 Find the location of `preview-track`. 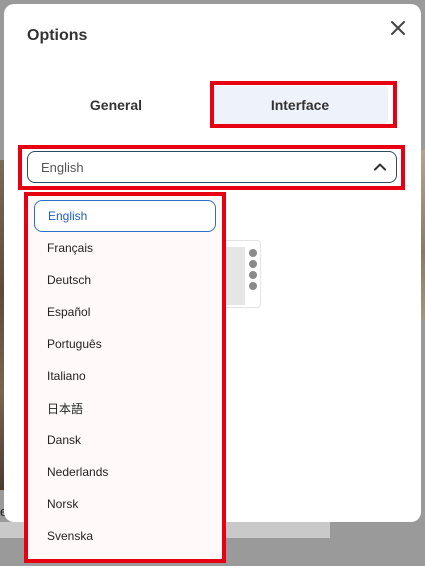

preview-track is located at coordinates (234, 276).